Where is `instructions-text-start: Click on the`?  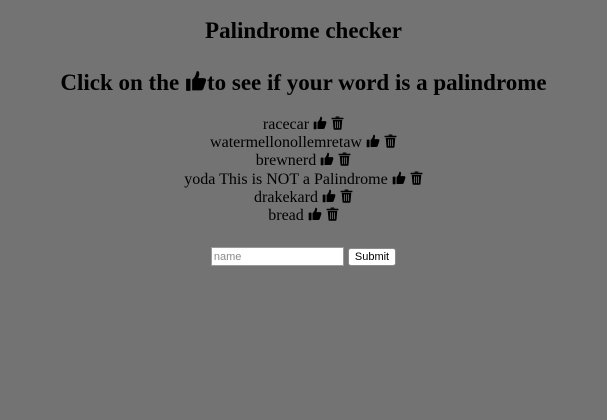 instructions-text-start: Click on the is located at coordinates (122, 82).